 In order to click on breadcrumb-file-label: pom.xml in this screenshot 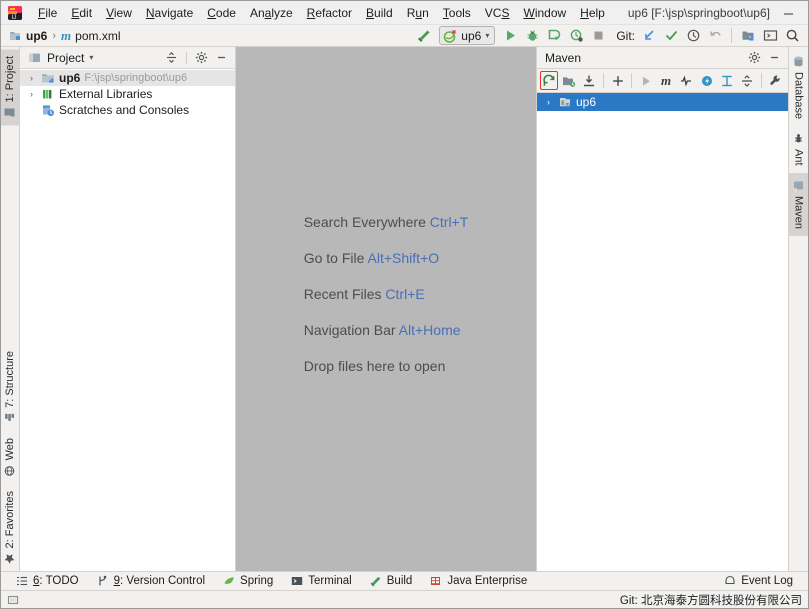, I will do `click(98, 35)`.